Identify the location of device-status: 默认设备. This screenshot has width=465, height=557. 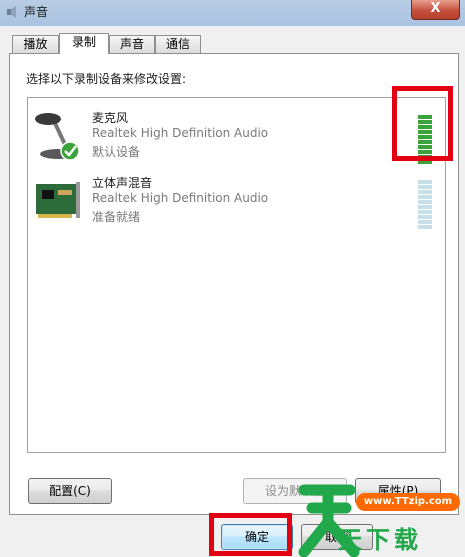
(116, 152).